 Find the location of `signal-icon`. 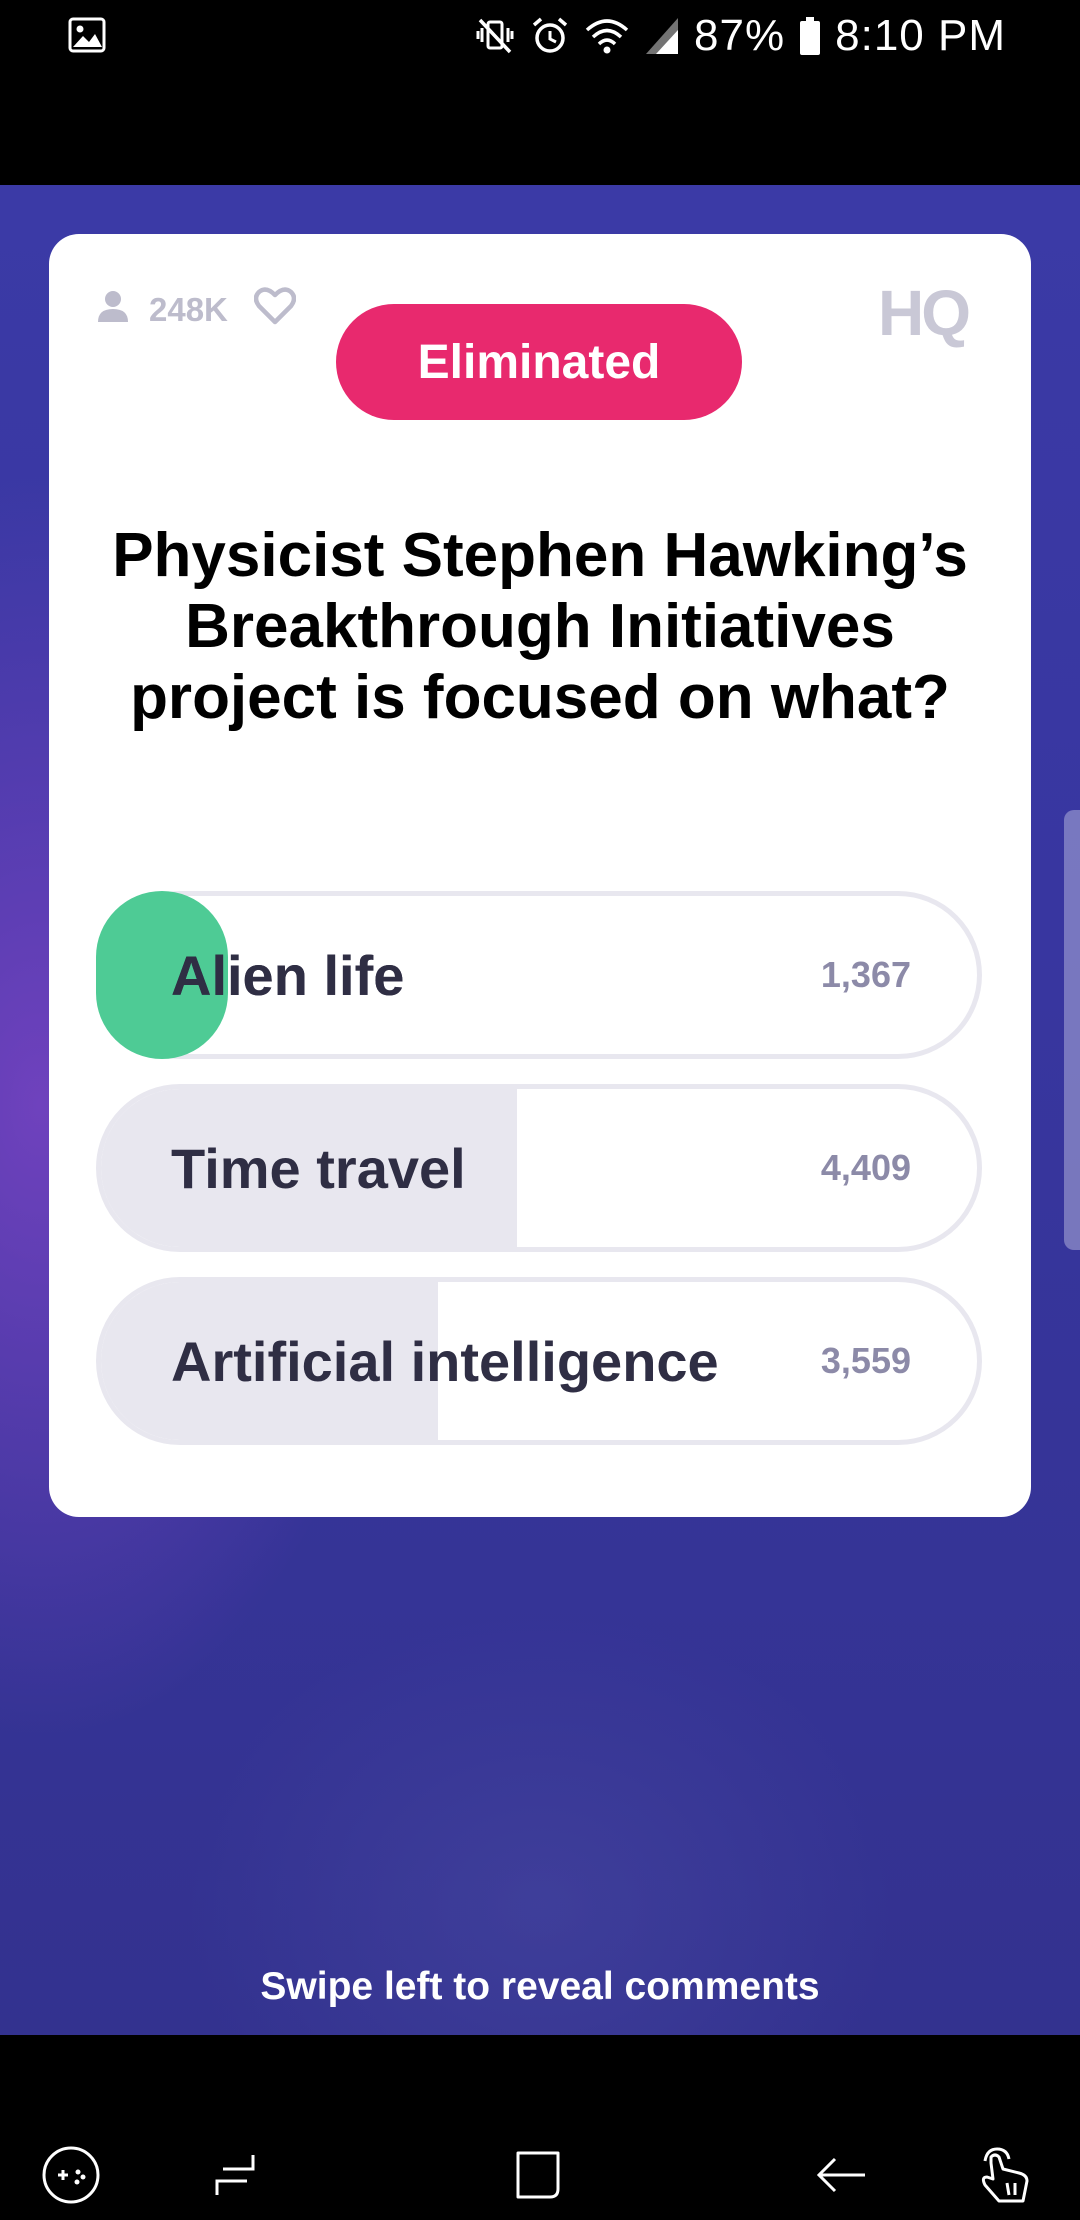

signal-icon is located at coordinates (662, 36).